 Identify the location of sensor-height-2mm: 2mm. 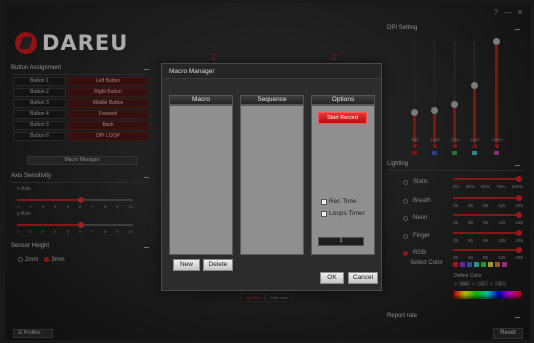
(28, 260).